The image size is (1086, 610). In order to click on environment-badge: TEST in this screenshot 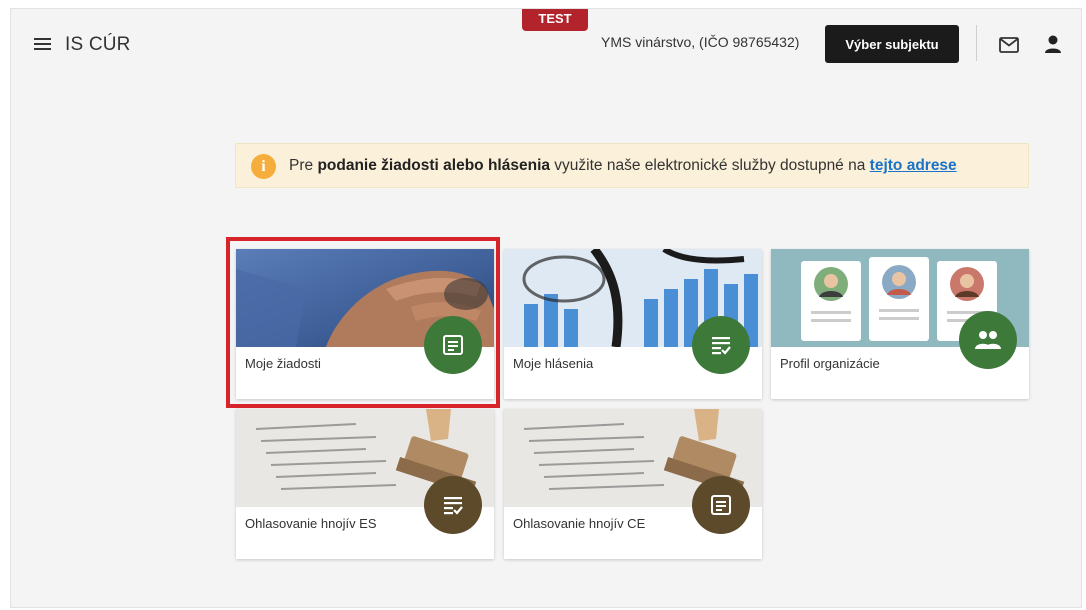, I will do `click(555, 20)`.